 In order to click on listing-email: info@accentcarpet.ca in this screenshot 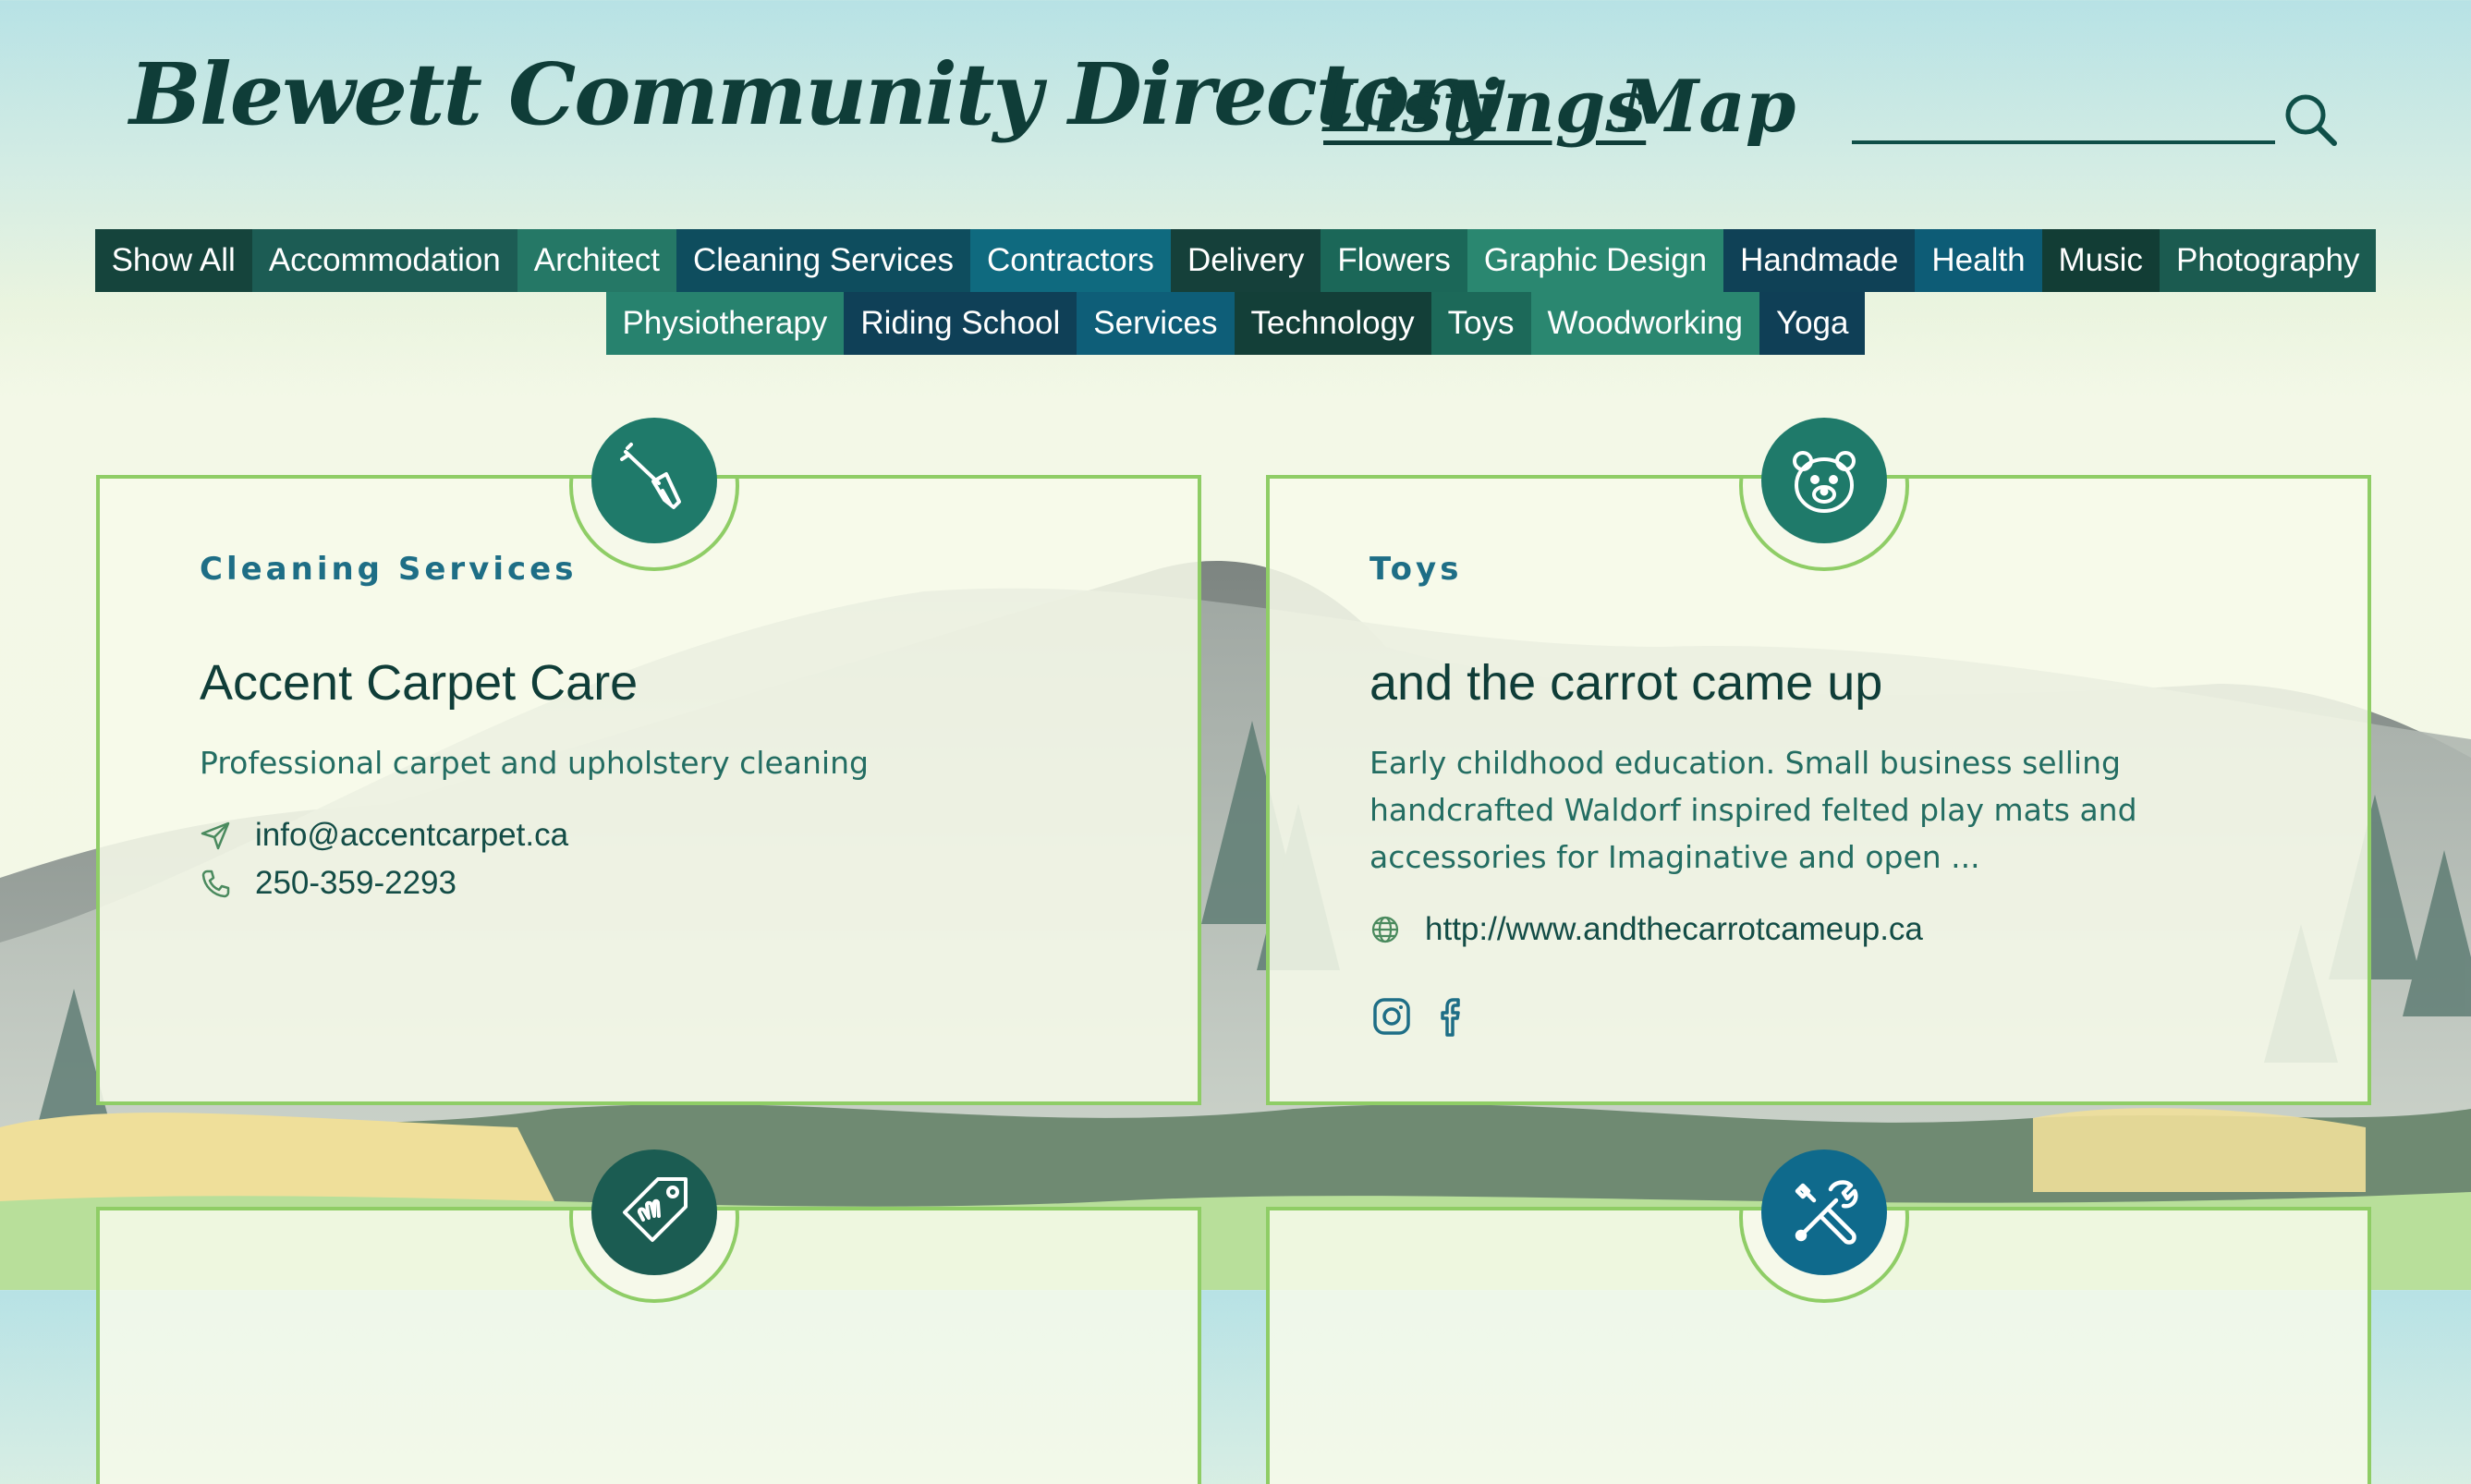, I will do `click(384, 835)`.